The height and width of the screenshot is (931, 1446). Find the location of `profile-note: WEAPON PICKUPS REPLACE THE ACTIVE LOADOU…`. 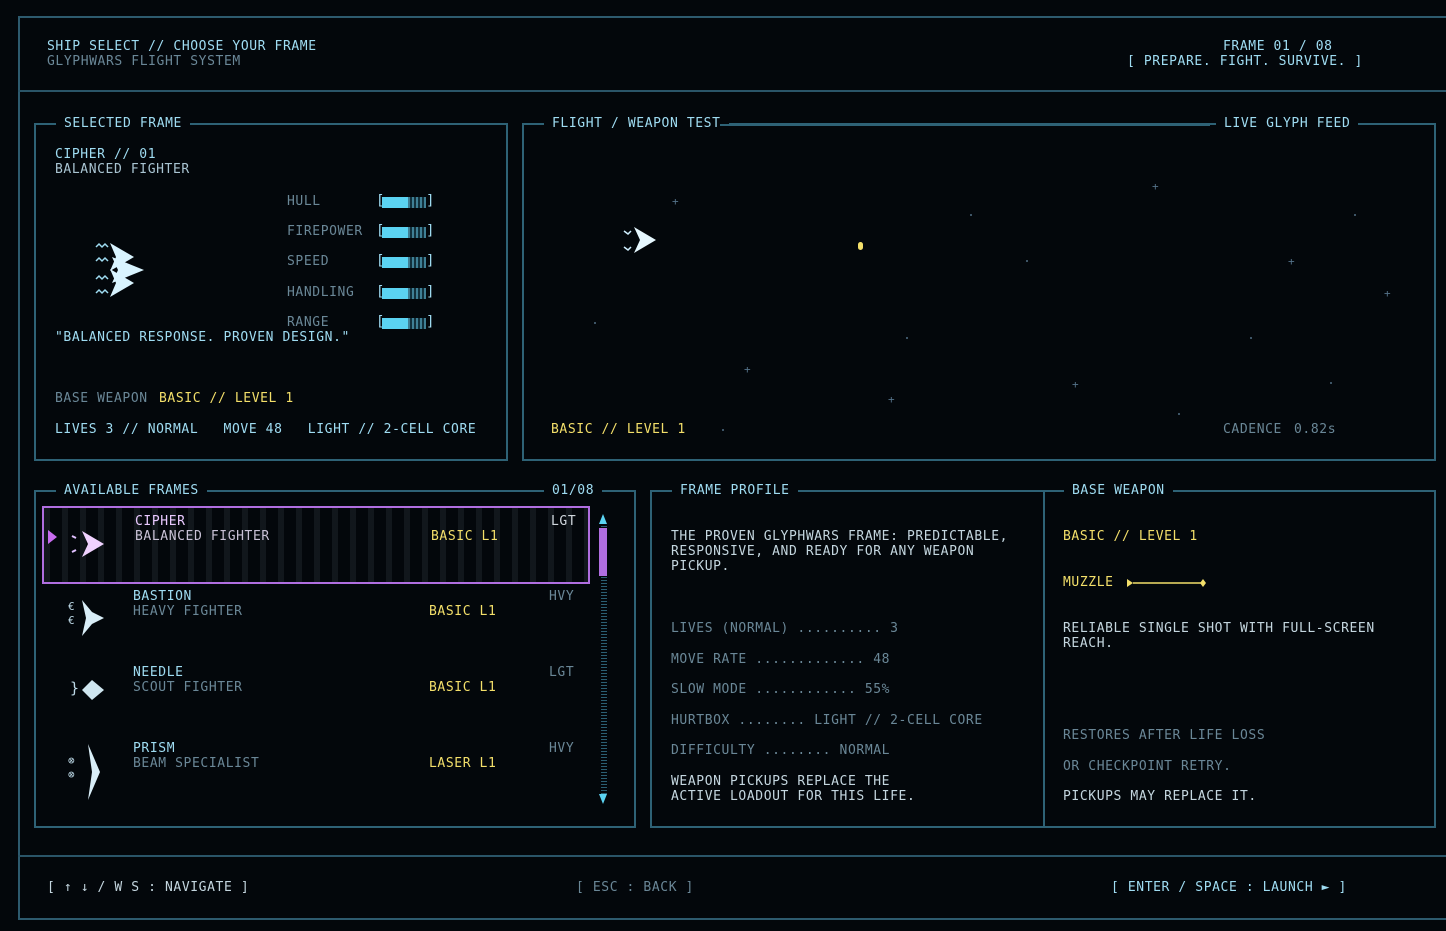

profile-note: WEAPON PICKUPS REPLACE THE ACTIVE LOADOU… is located at coordinates (793, 789).